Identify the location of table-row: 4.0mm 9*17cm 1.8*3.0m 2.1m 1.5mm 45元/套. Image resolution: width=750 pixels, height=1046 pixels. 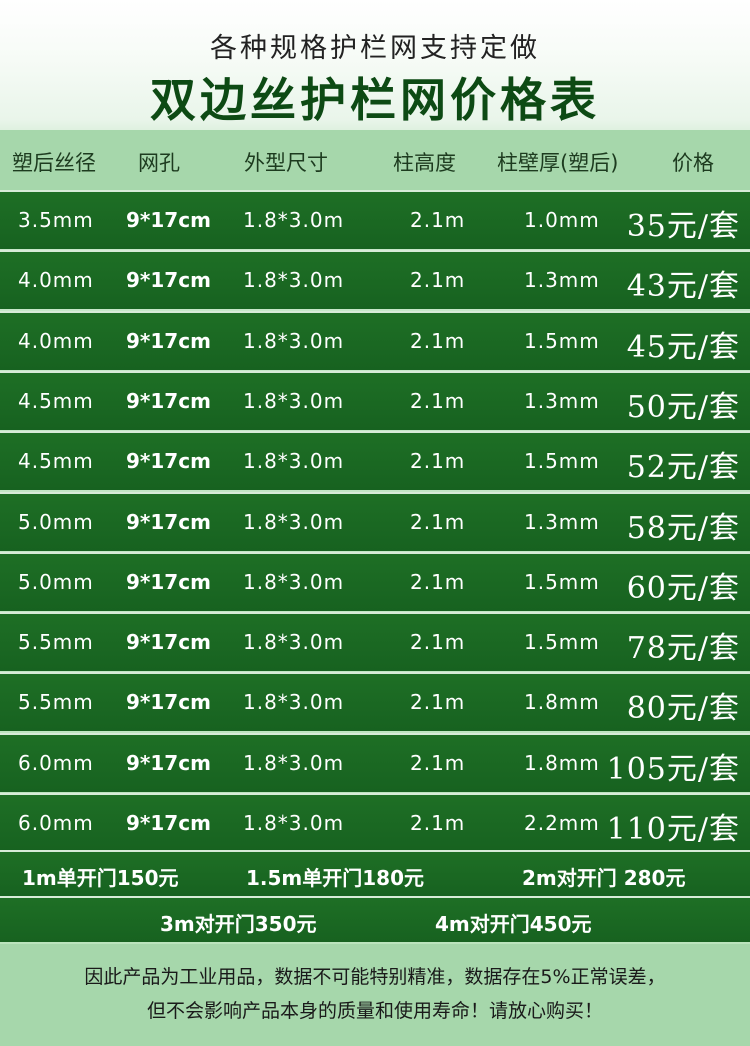
(375, 340).